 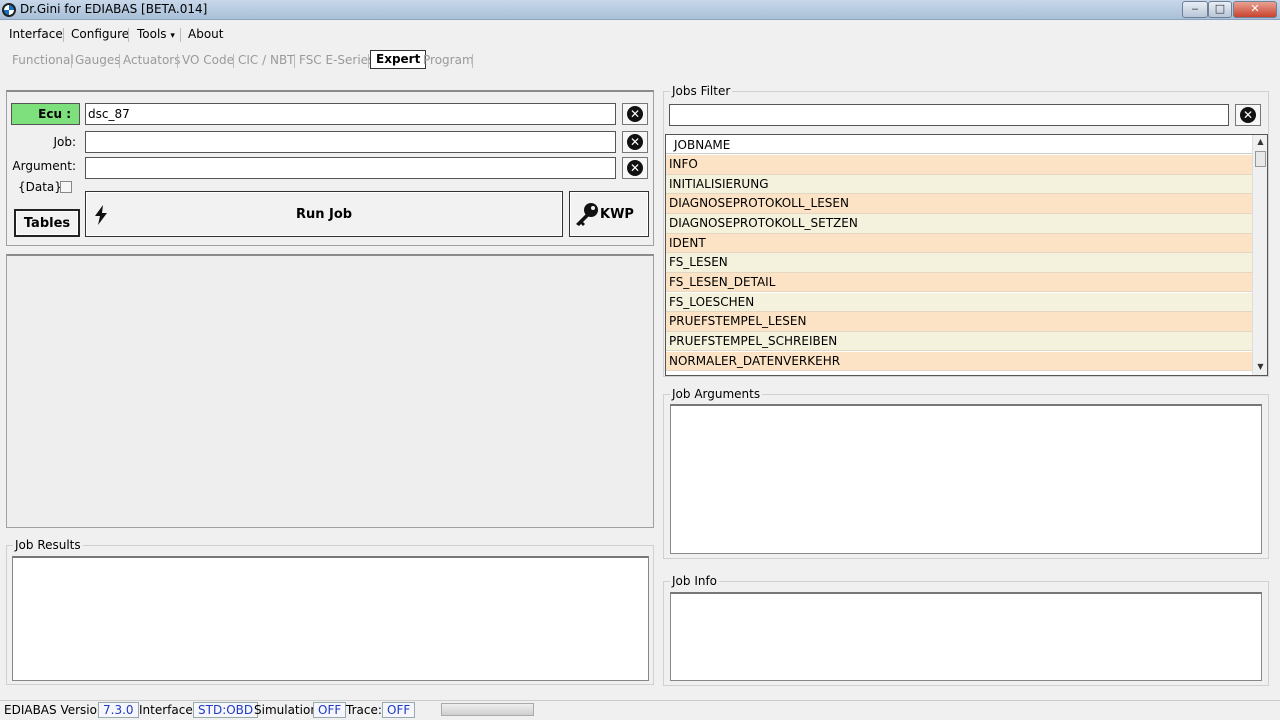 What do you see at coordinates (966, 636) in the screenshot?
I see `job-info-box` at bounding box center [966, 636].